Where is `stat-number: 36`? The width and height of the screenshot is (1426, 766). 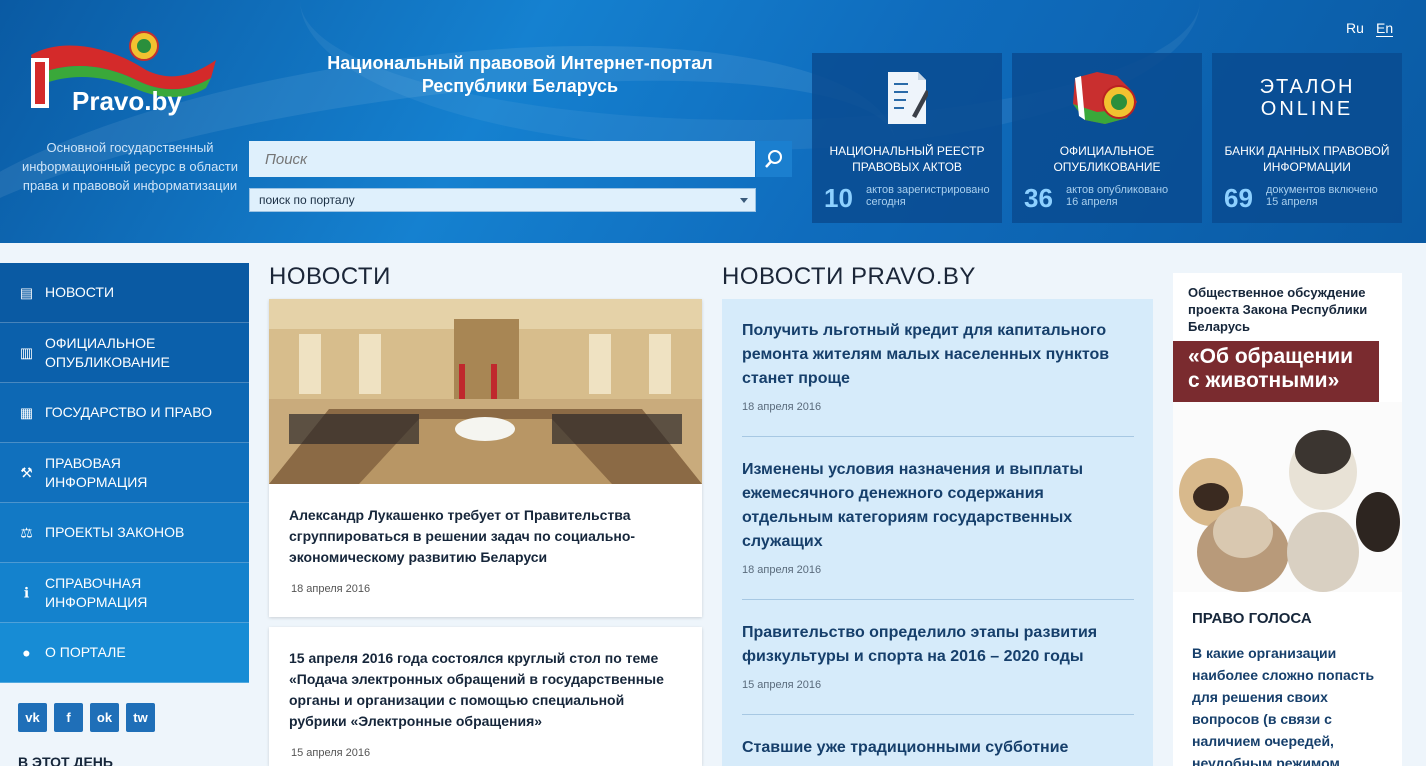 stat-number: 36 is located at coordinates (1038, 198).